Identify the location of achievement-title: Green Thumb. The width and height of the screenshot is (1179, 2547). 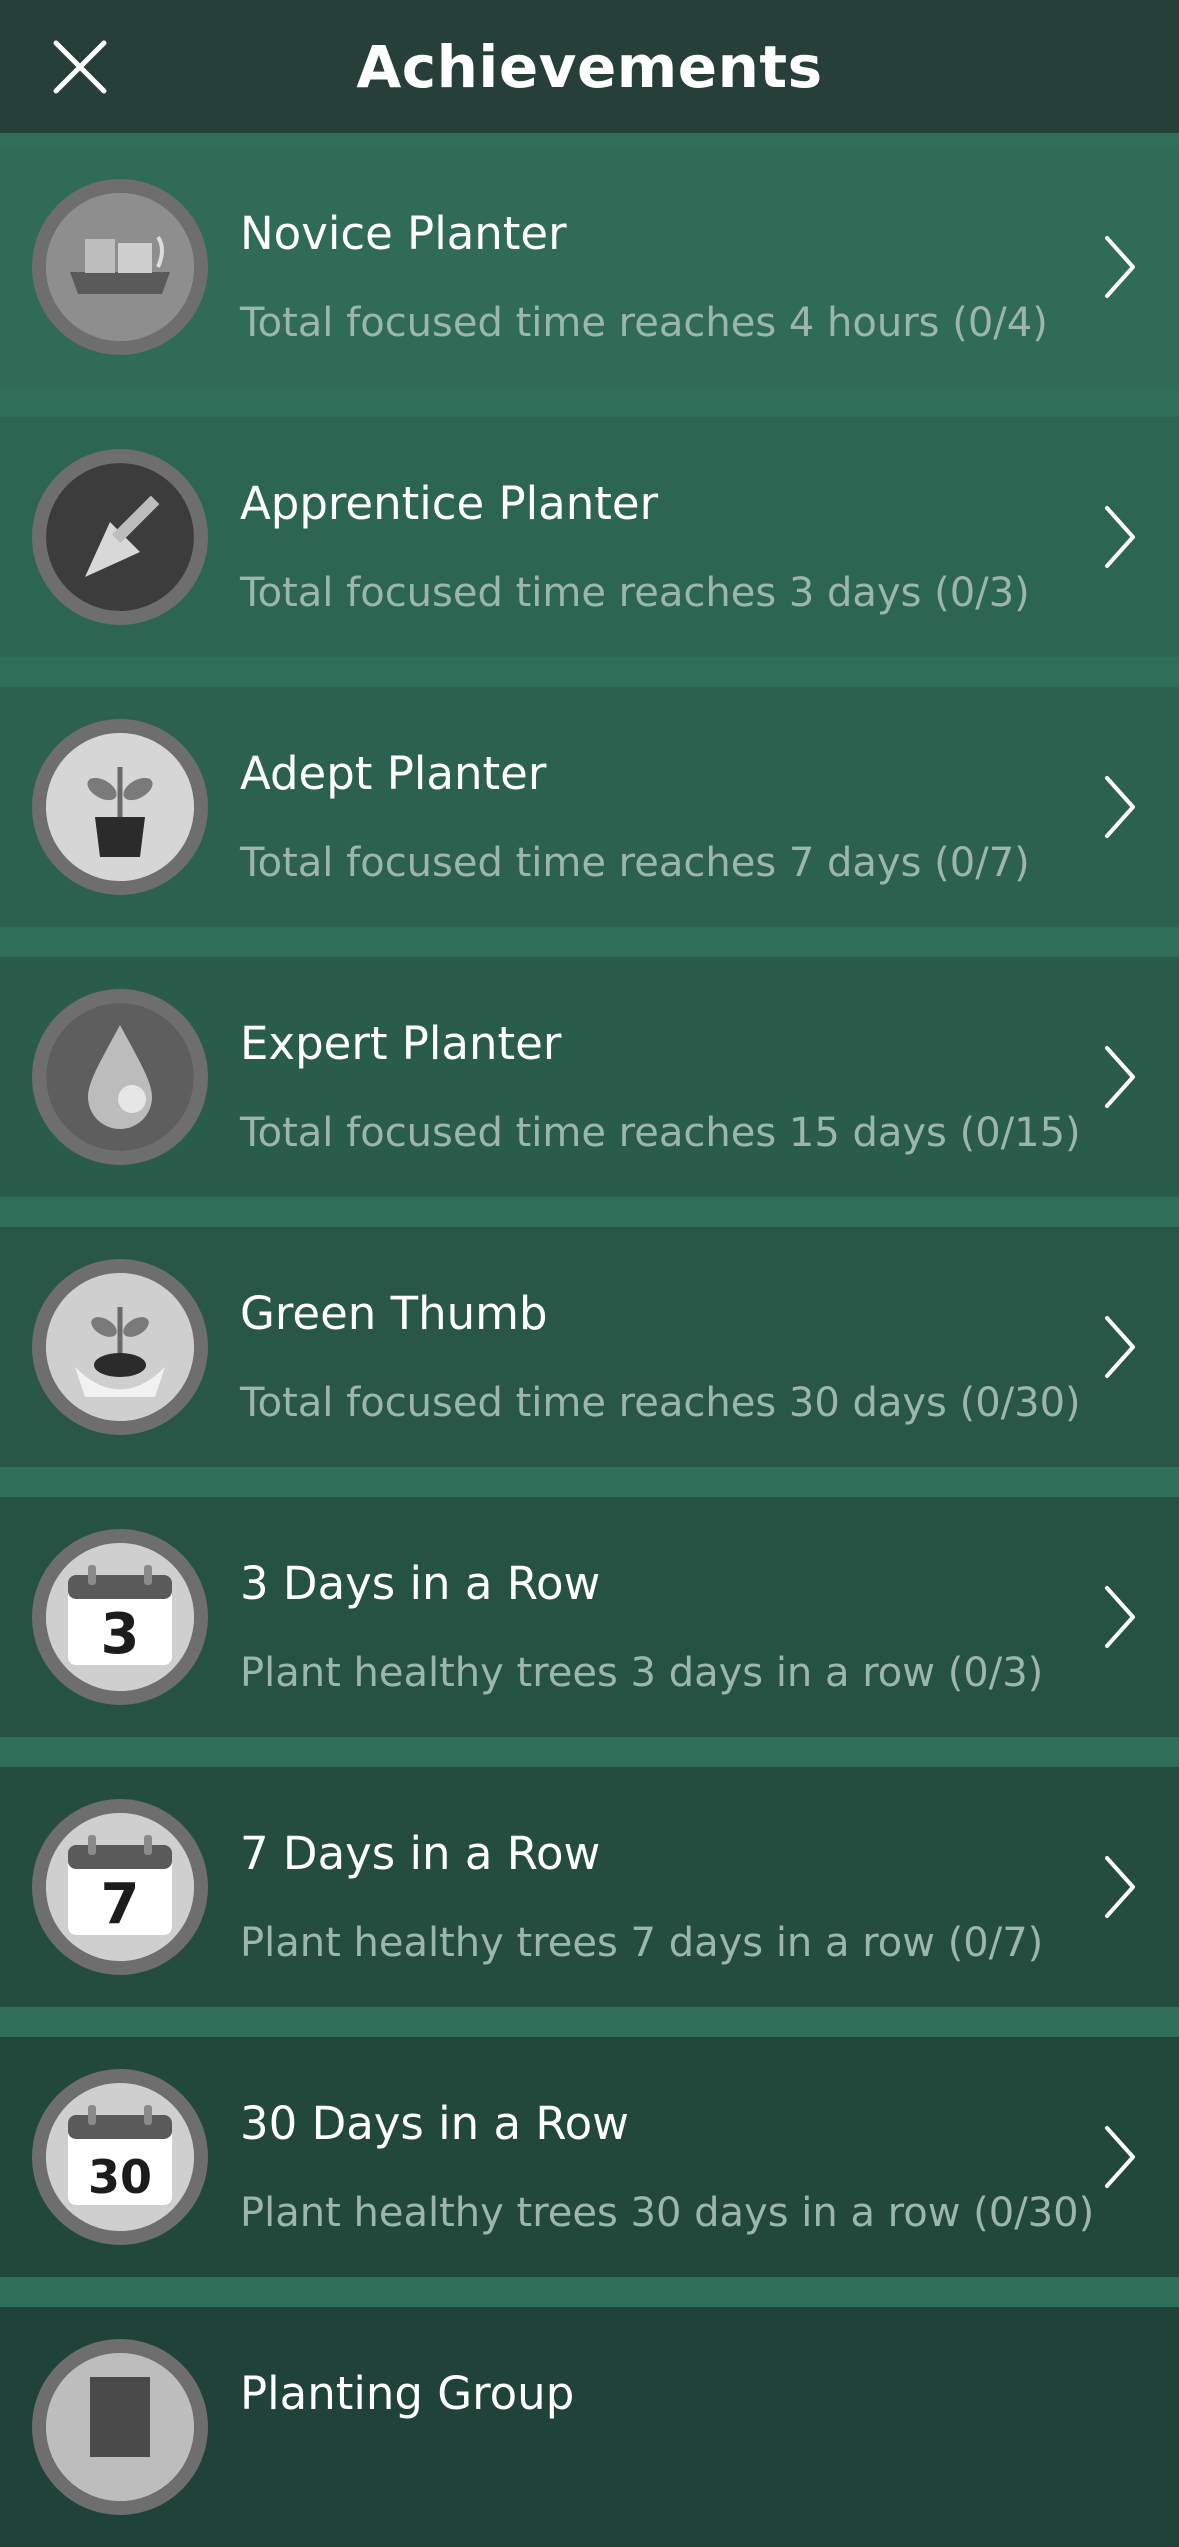
(394, 1313).